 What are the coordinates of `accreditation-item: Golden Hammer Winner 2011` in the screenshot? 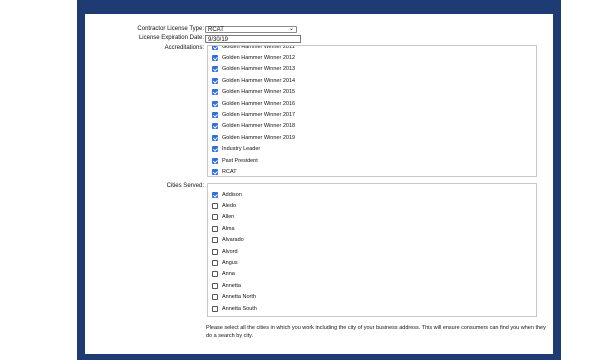 It's located at (374, 48).